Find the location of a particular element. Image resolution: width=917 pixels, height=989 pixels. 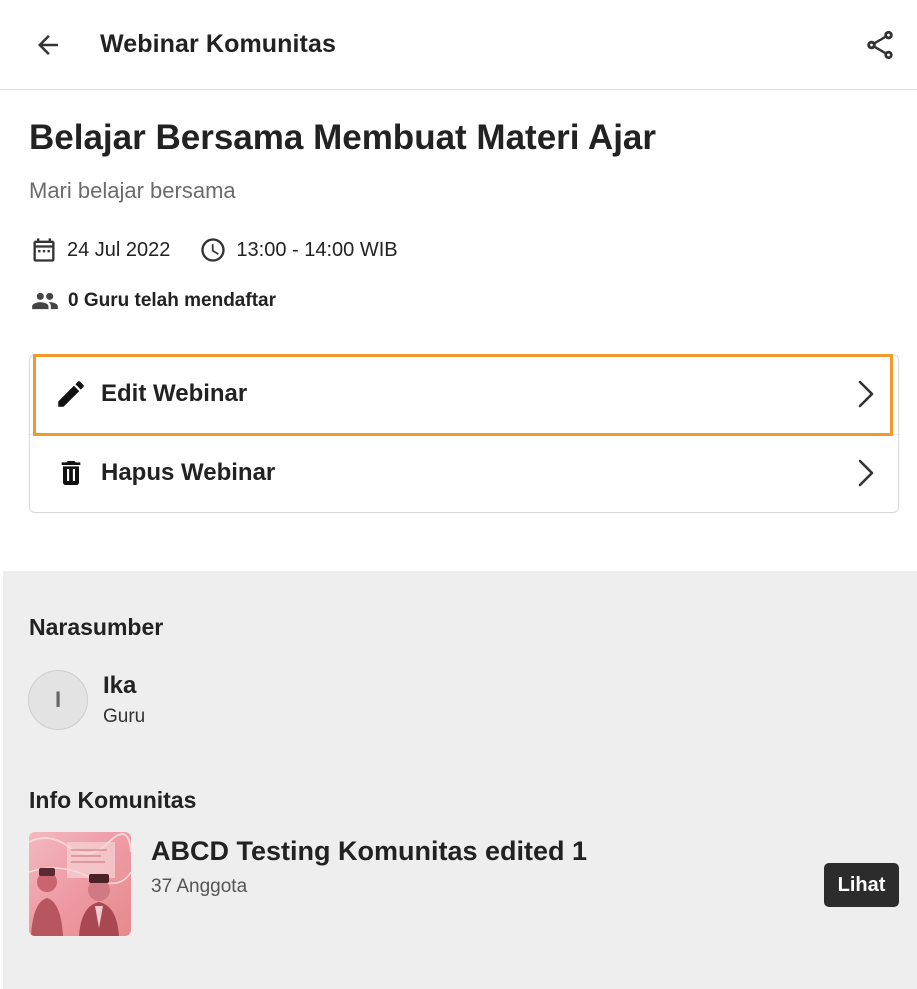

app-bar: Webinar Komunitas is located at coordinates (458, 45).